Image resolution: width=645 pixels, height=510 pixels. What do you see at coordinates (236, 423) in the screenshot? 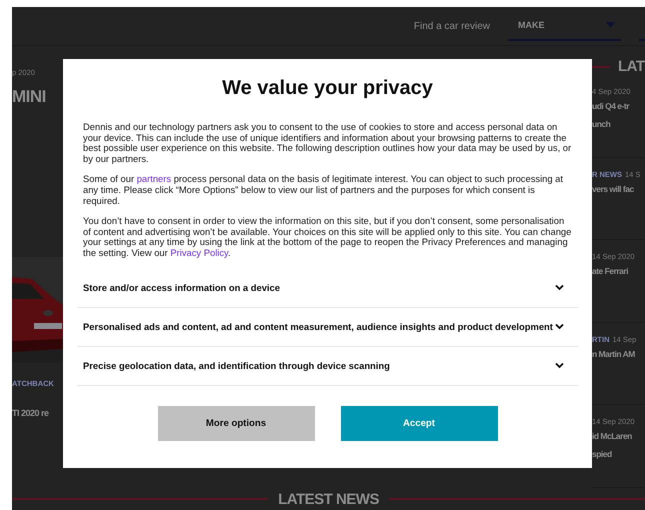
I see `options-button: More options` at bounding box center [236, 423].